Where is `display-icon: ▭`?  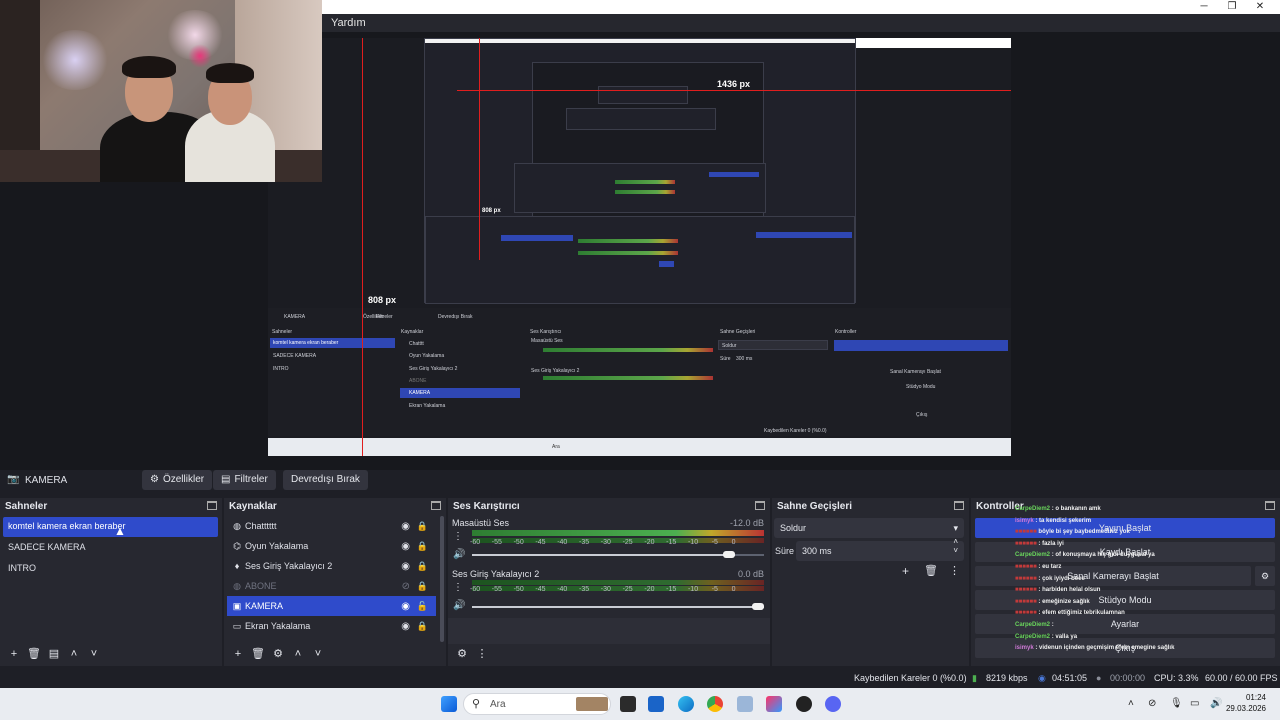
display-icon: ▭ is located at coordinates (1194, 703).